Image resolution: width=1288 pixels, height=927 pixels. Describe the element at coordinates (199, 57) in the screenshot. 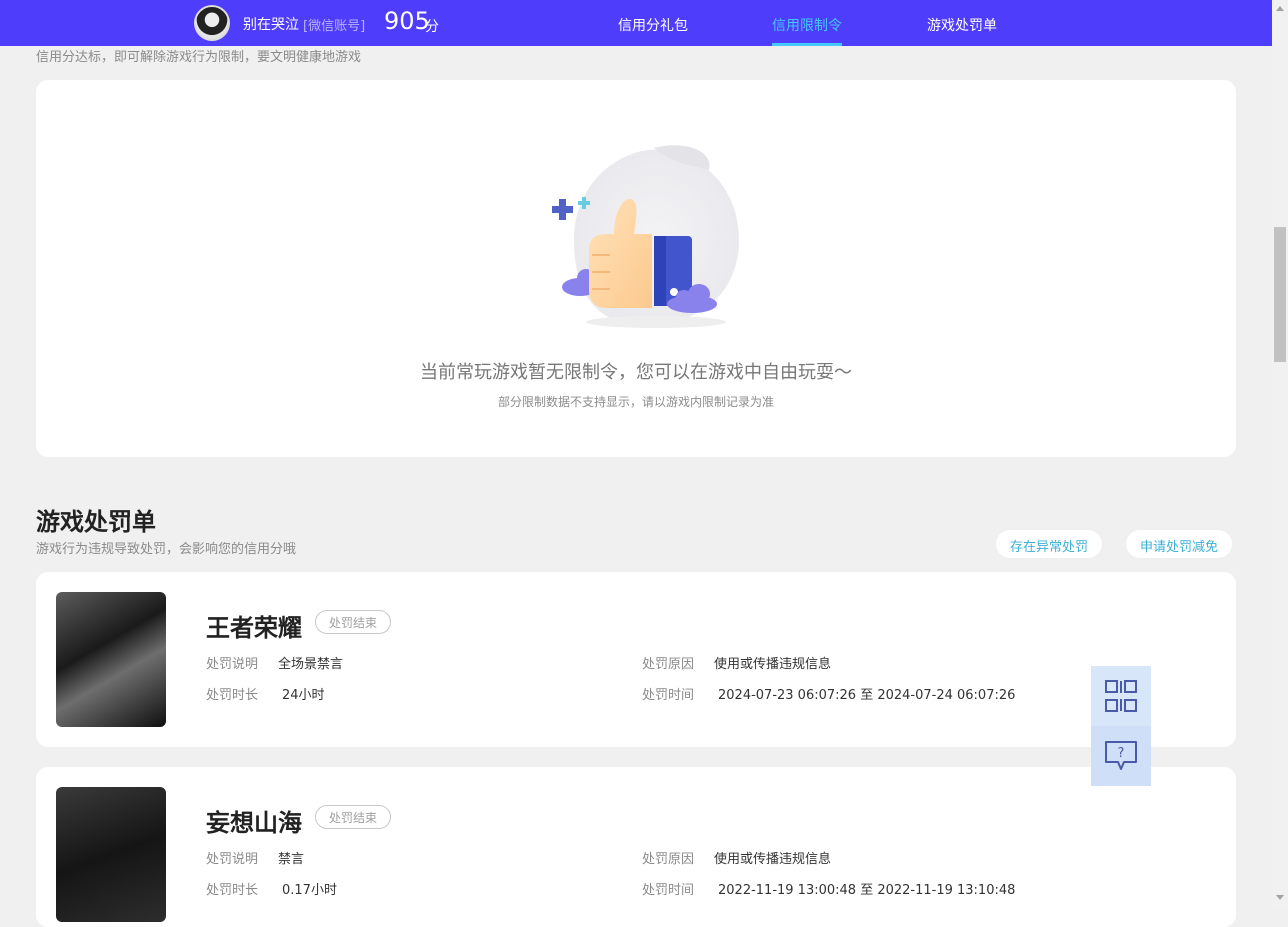

I see `restriction-description: 信用分达标，即可解除游戏行为限制，要文明健康地游戏` at that location.